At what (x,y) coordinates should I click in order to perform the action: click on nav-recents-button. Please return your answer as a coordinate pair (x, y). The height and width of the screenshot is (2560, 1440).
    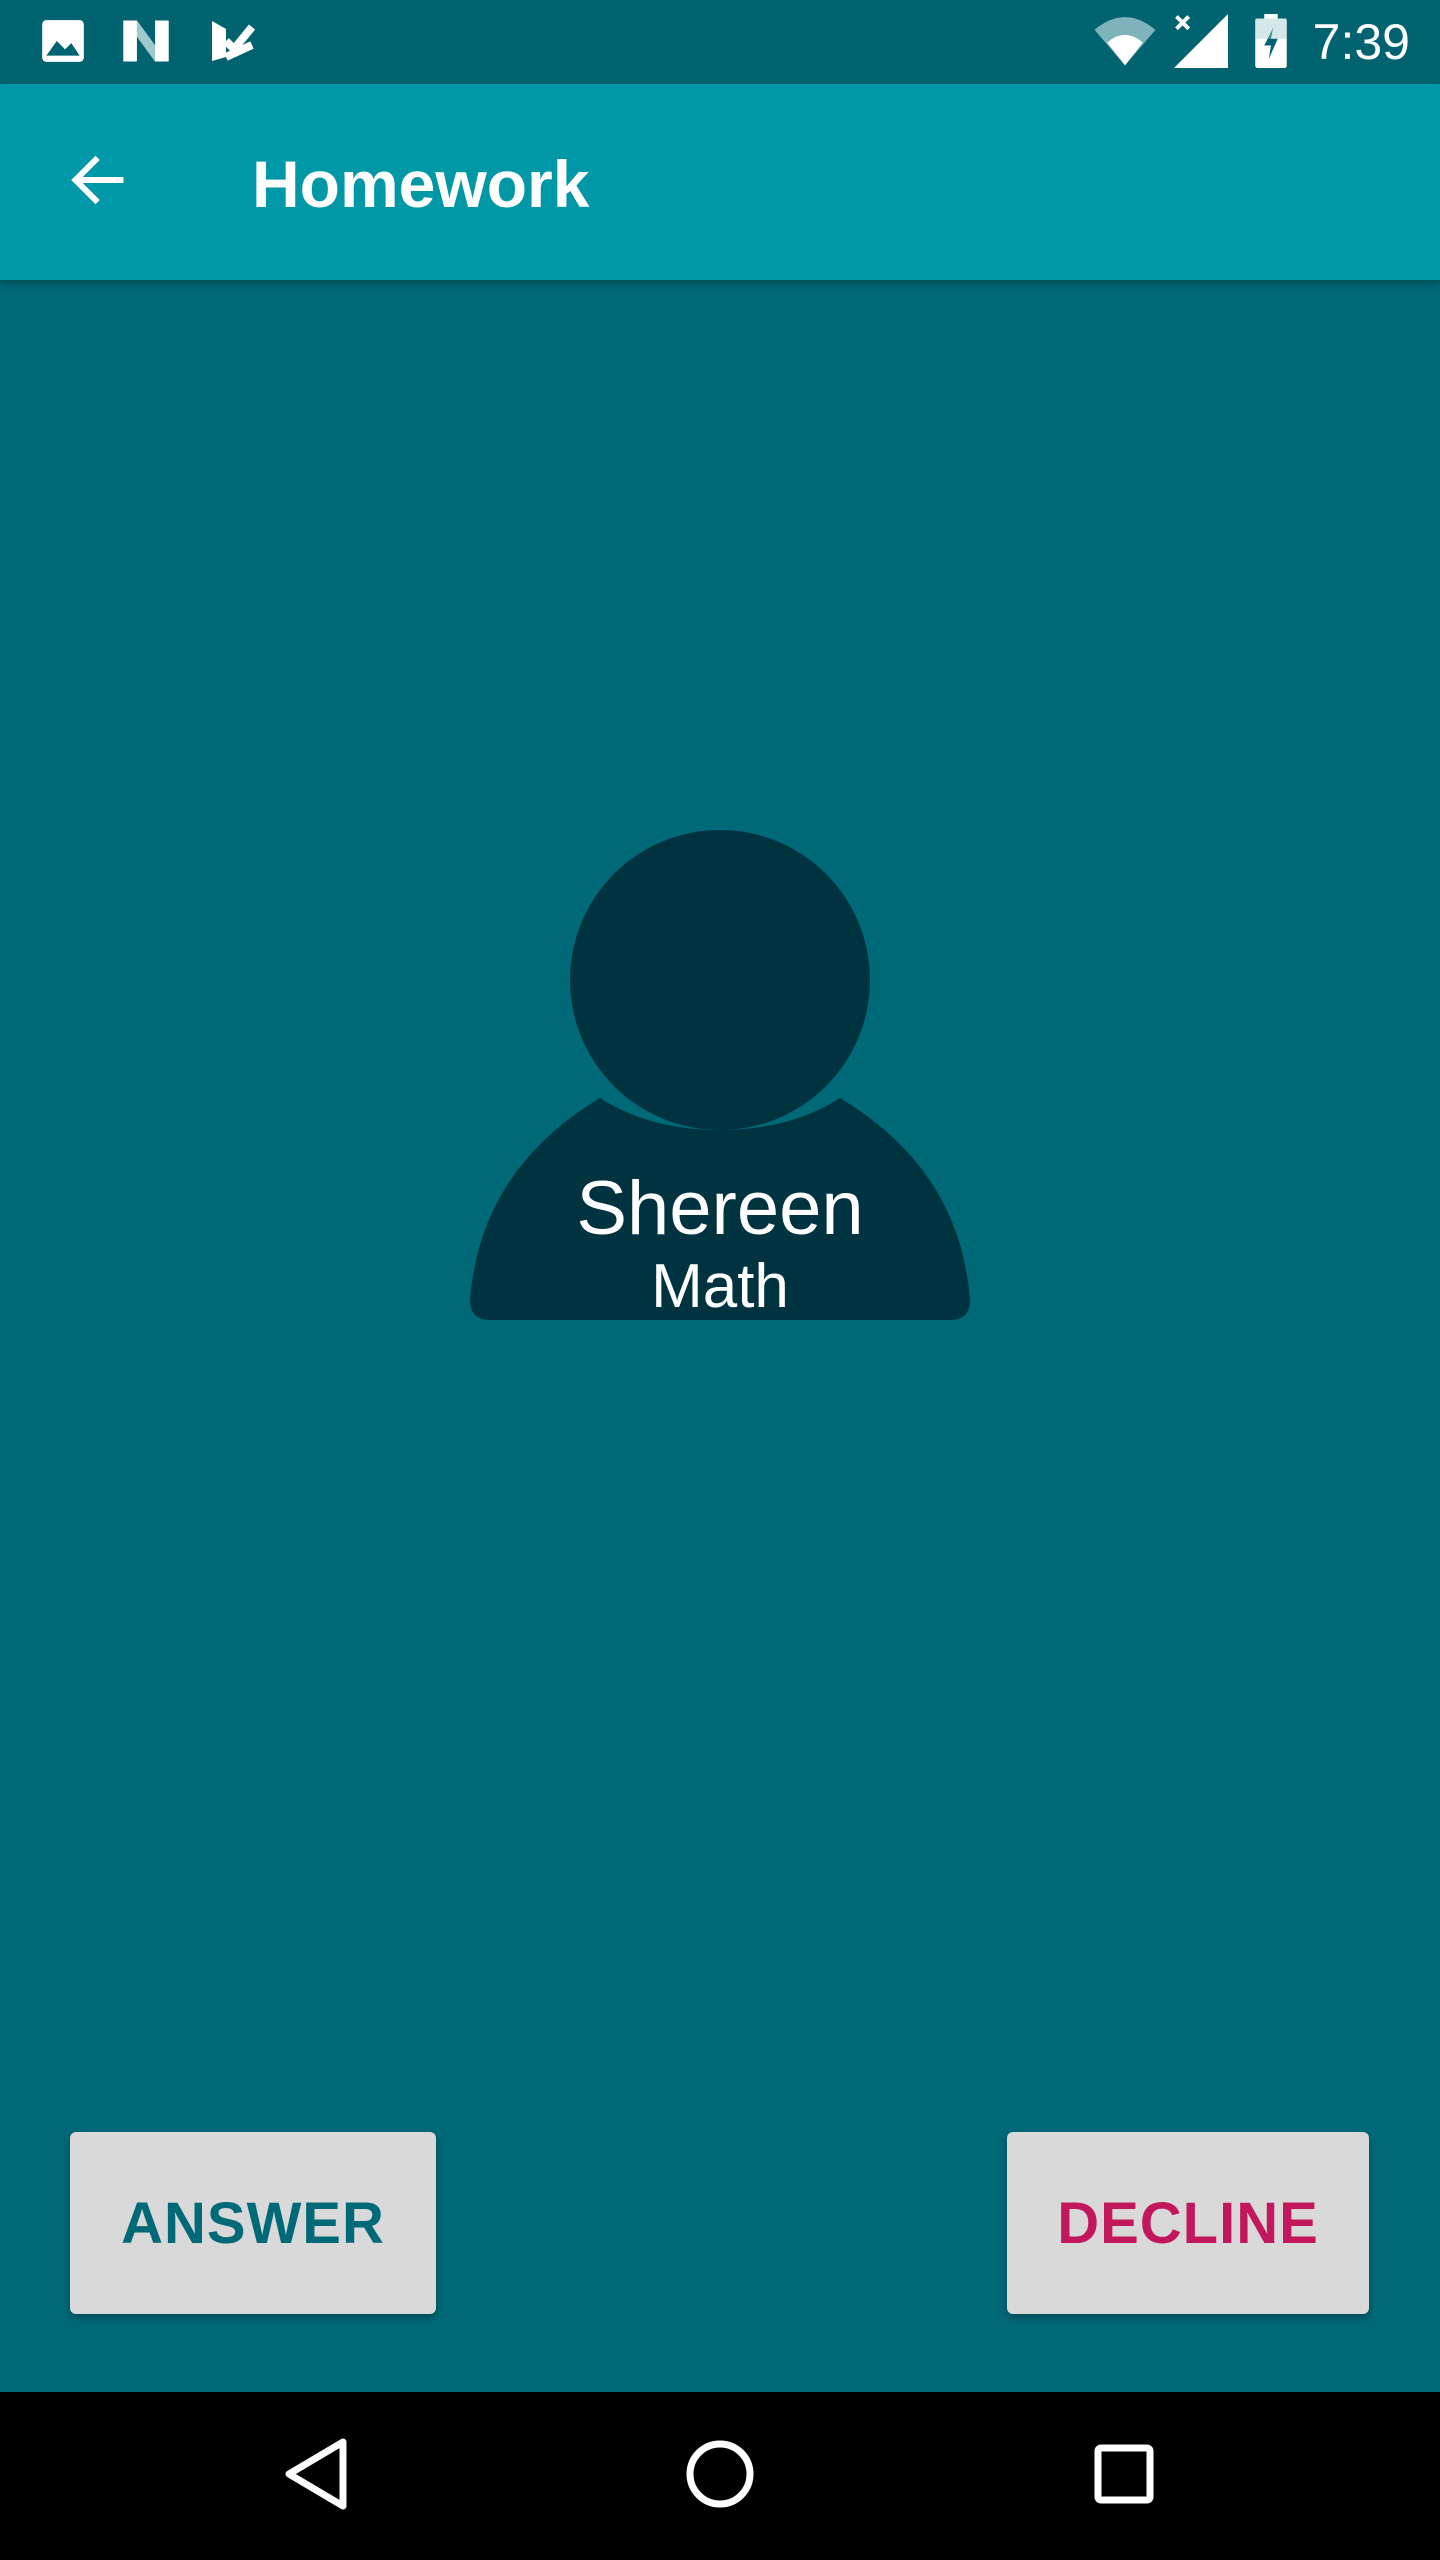
    Looking at the image, I should click on (1124, 2476).